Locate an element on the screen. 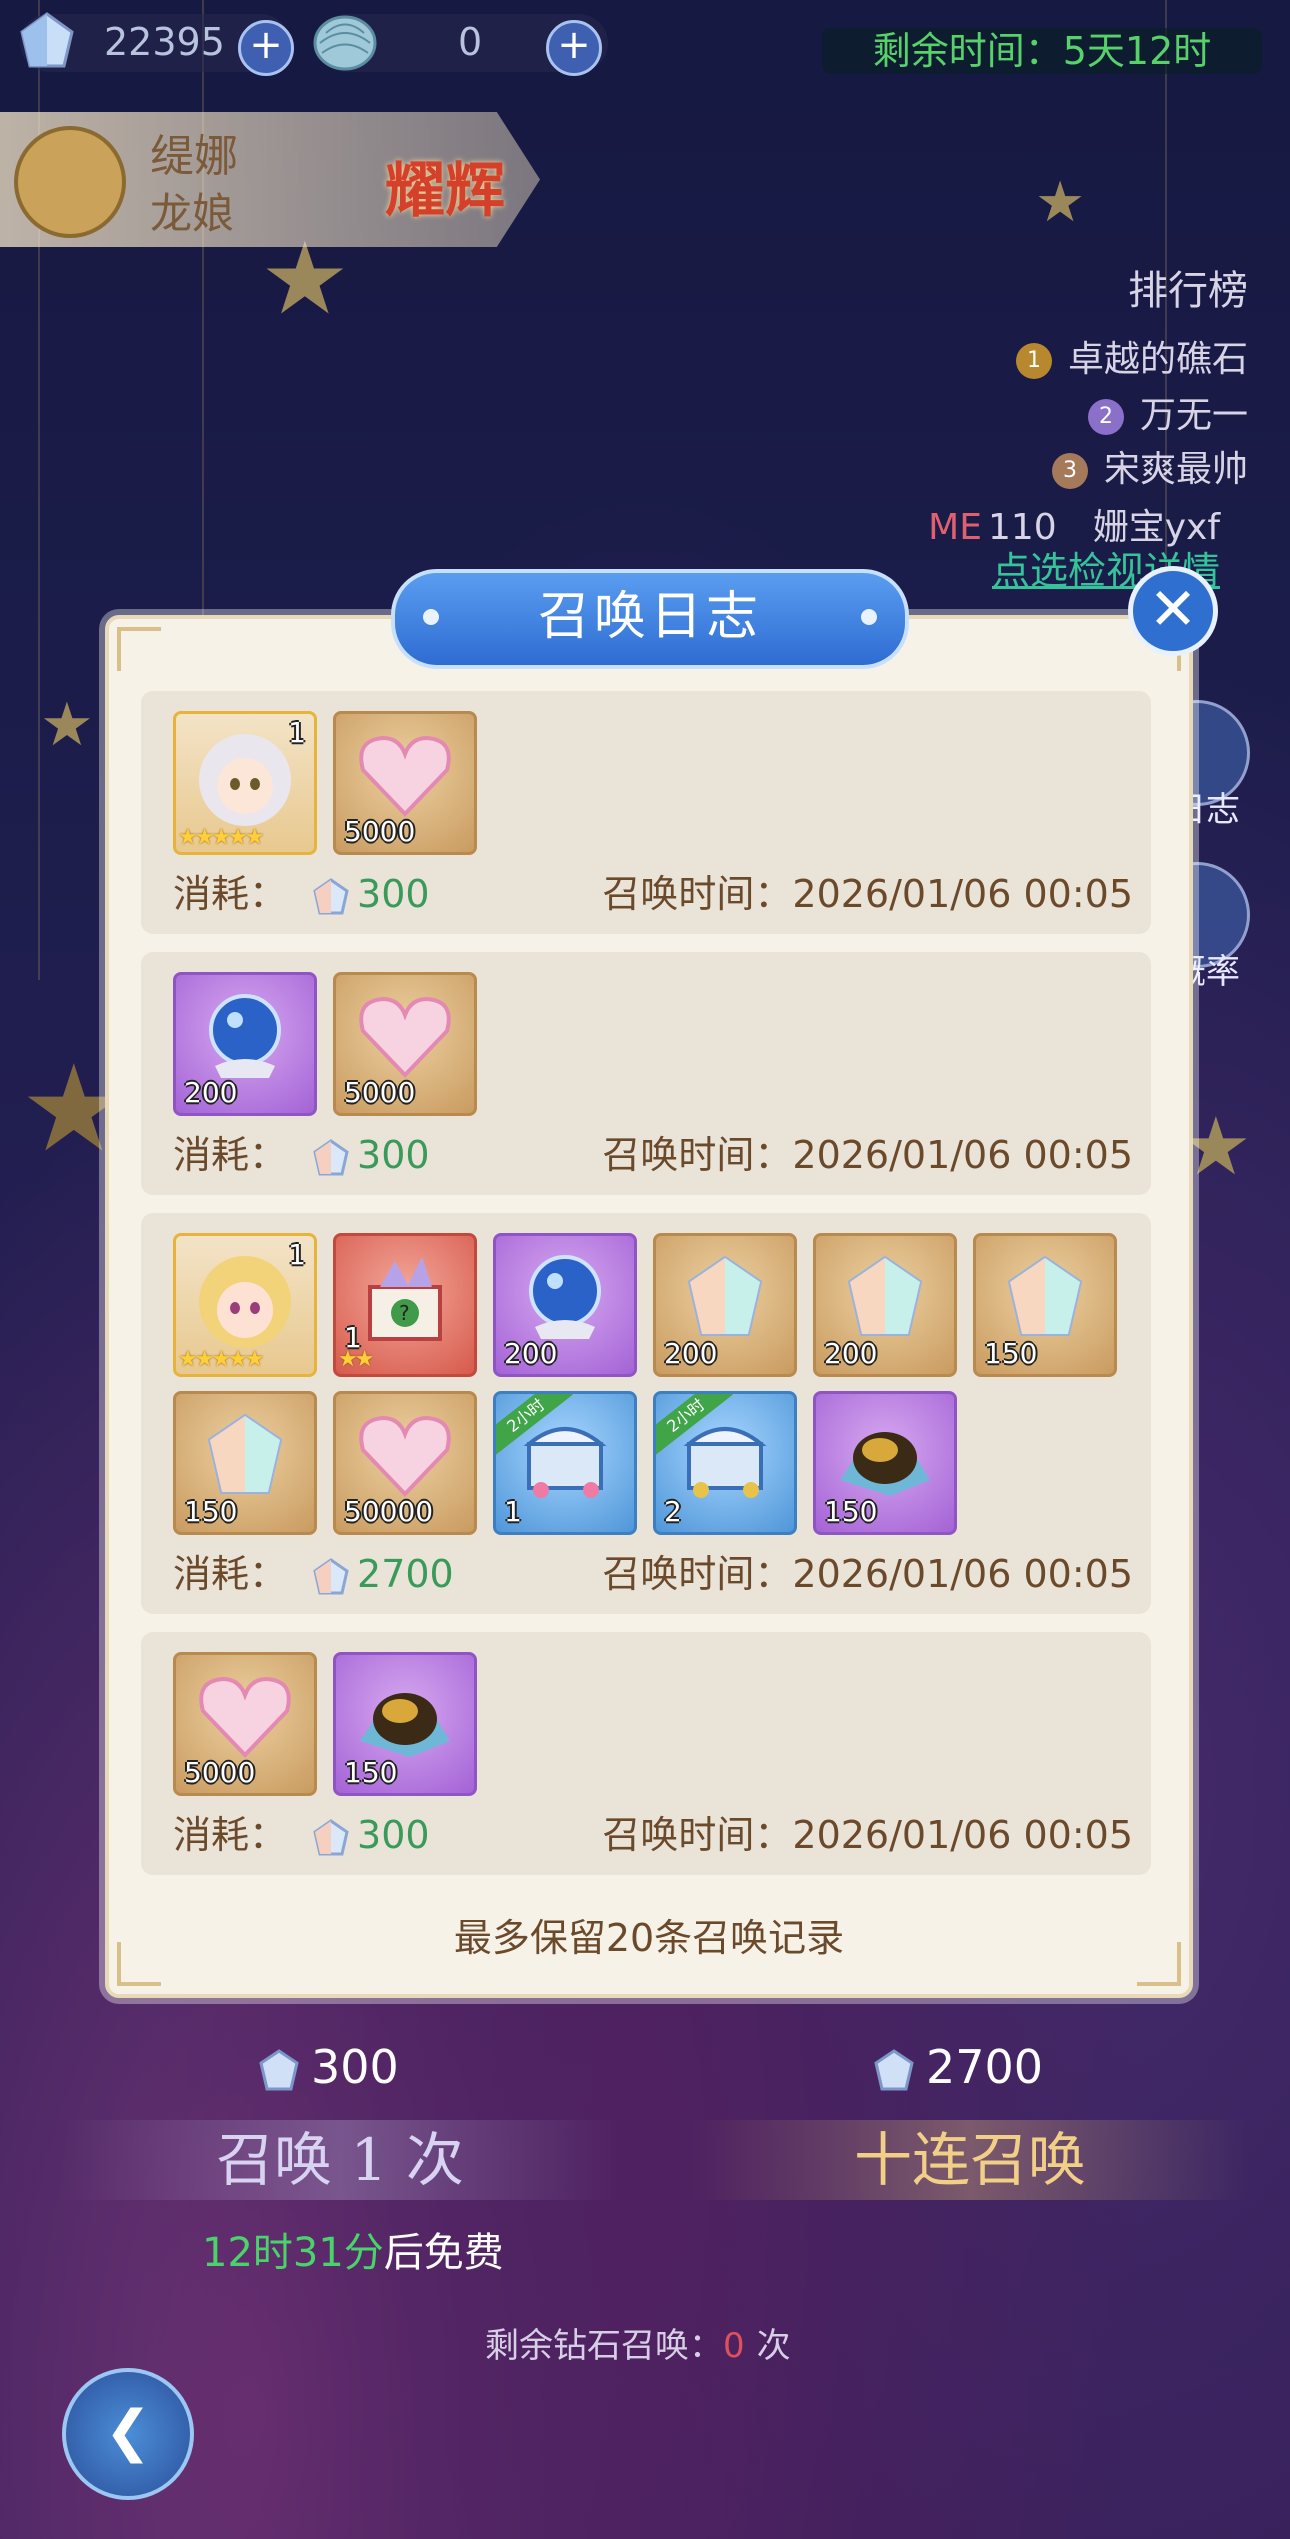  summon-log-entry: 200 5000 消耗： 300 召唤时间：2026/01/06 00:05 is located at coordinates (646, 1073).